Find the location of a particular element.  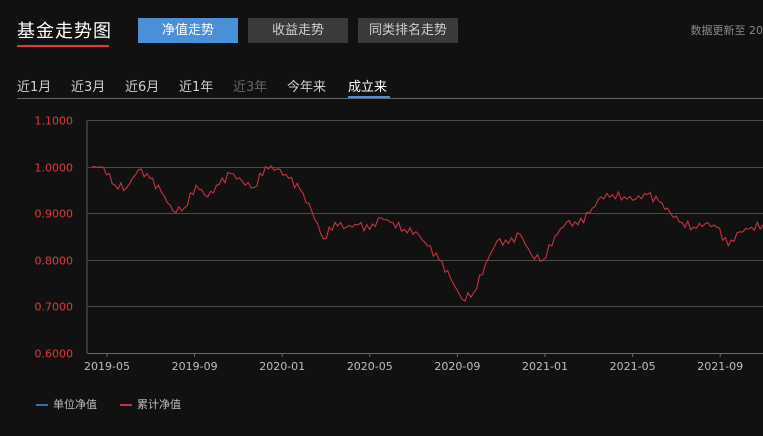

range-1m: 近1月 is located at coordinates (34, 85).